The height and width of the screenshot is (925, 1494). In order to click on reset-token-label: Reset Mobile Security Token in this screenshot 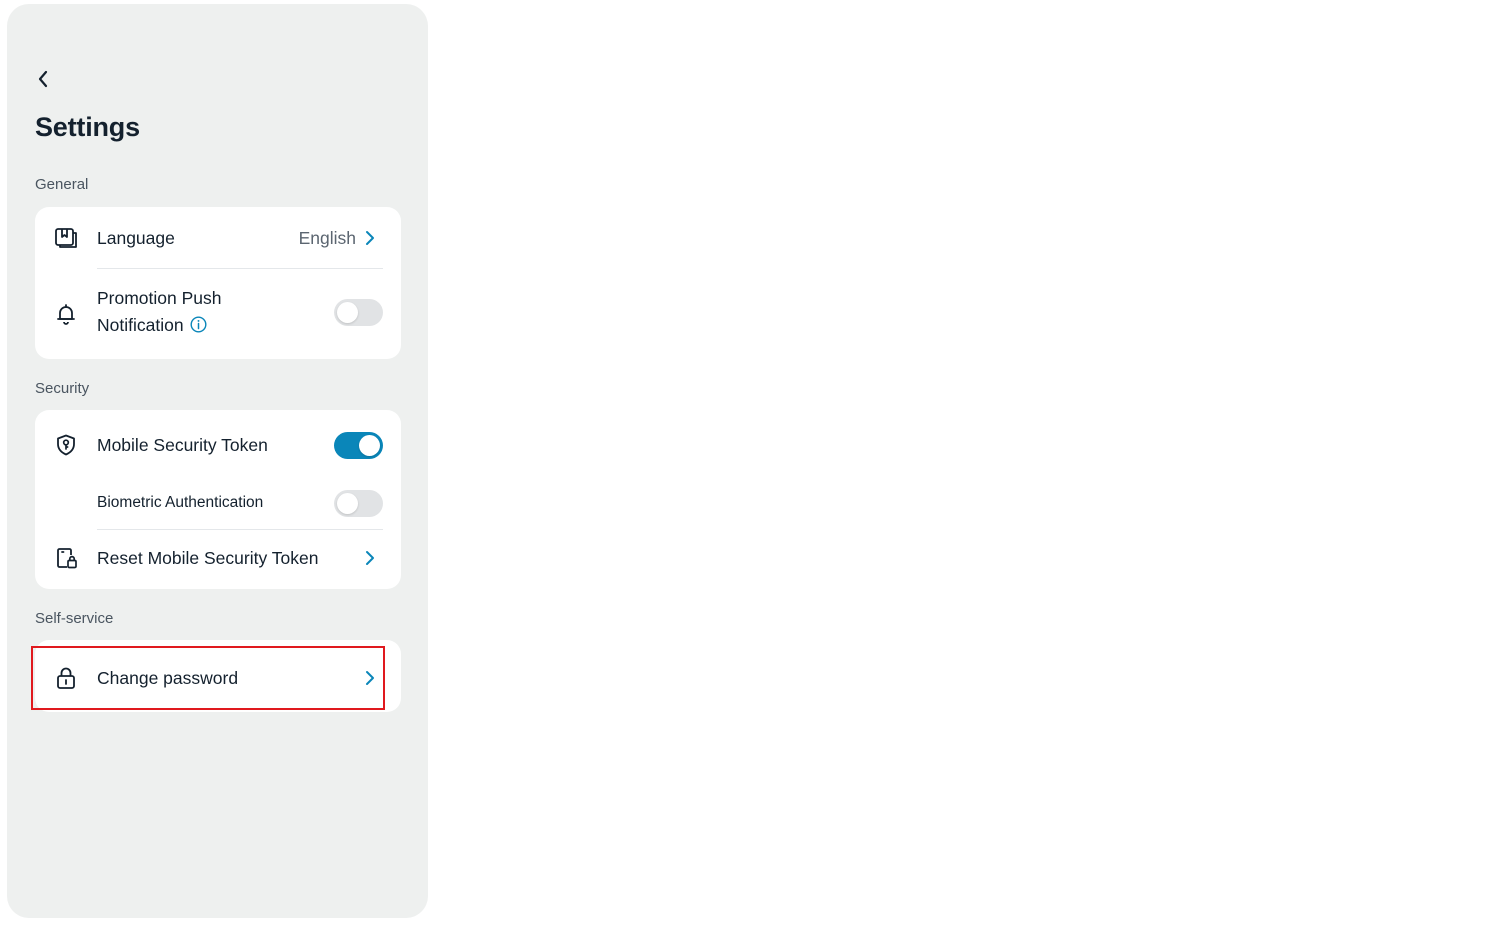, I will do `click(208, 557)`.